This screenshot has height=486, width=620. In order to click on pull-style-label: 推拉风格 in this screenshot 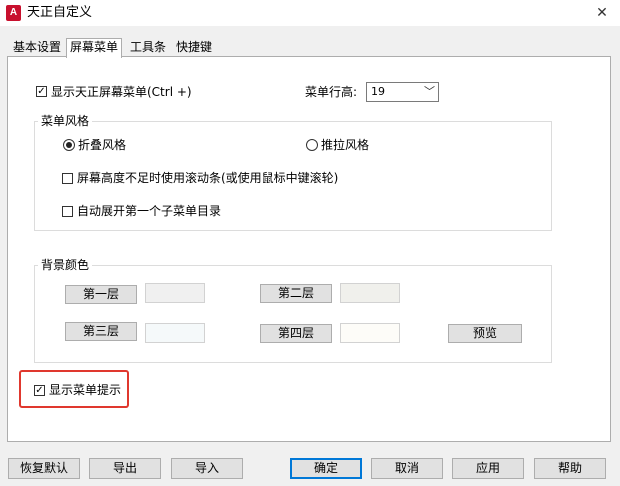, I will do `click(345, 145)`.